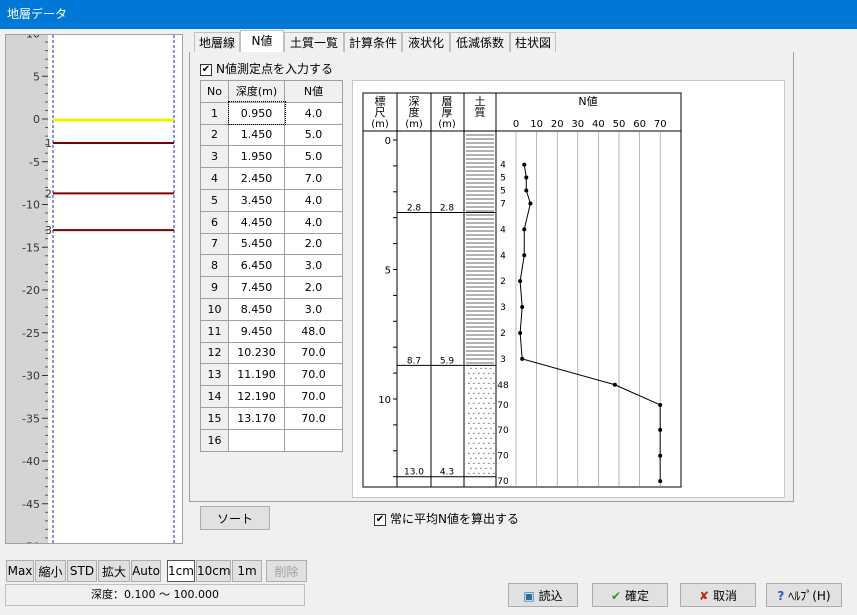 This screenshot has height=615, width=857. What do you see at coordinates (256, 375) in the screenshot?
I see `depth-cell: 11.190` at bounding box center [256, 375].